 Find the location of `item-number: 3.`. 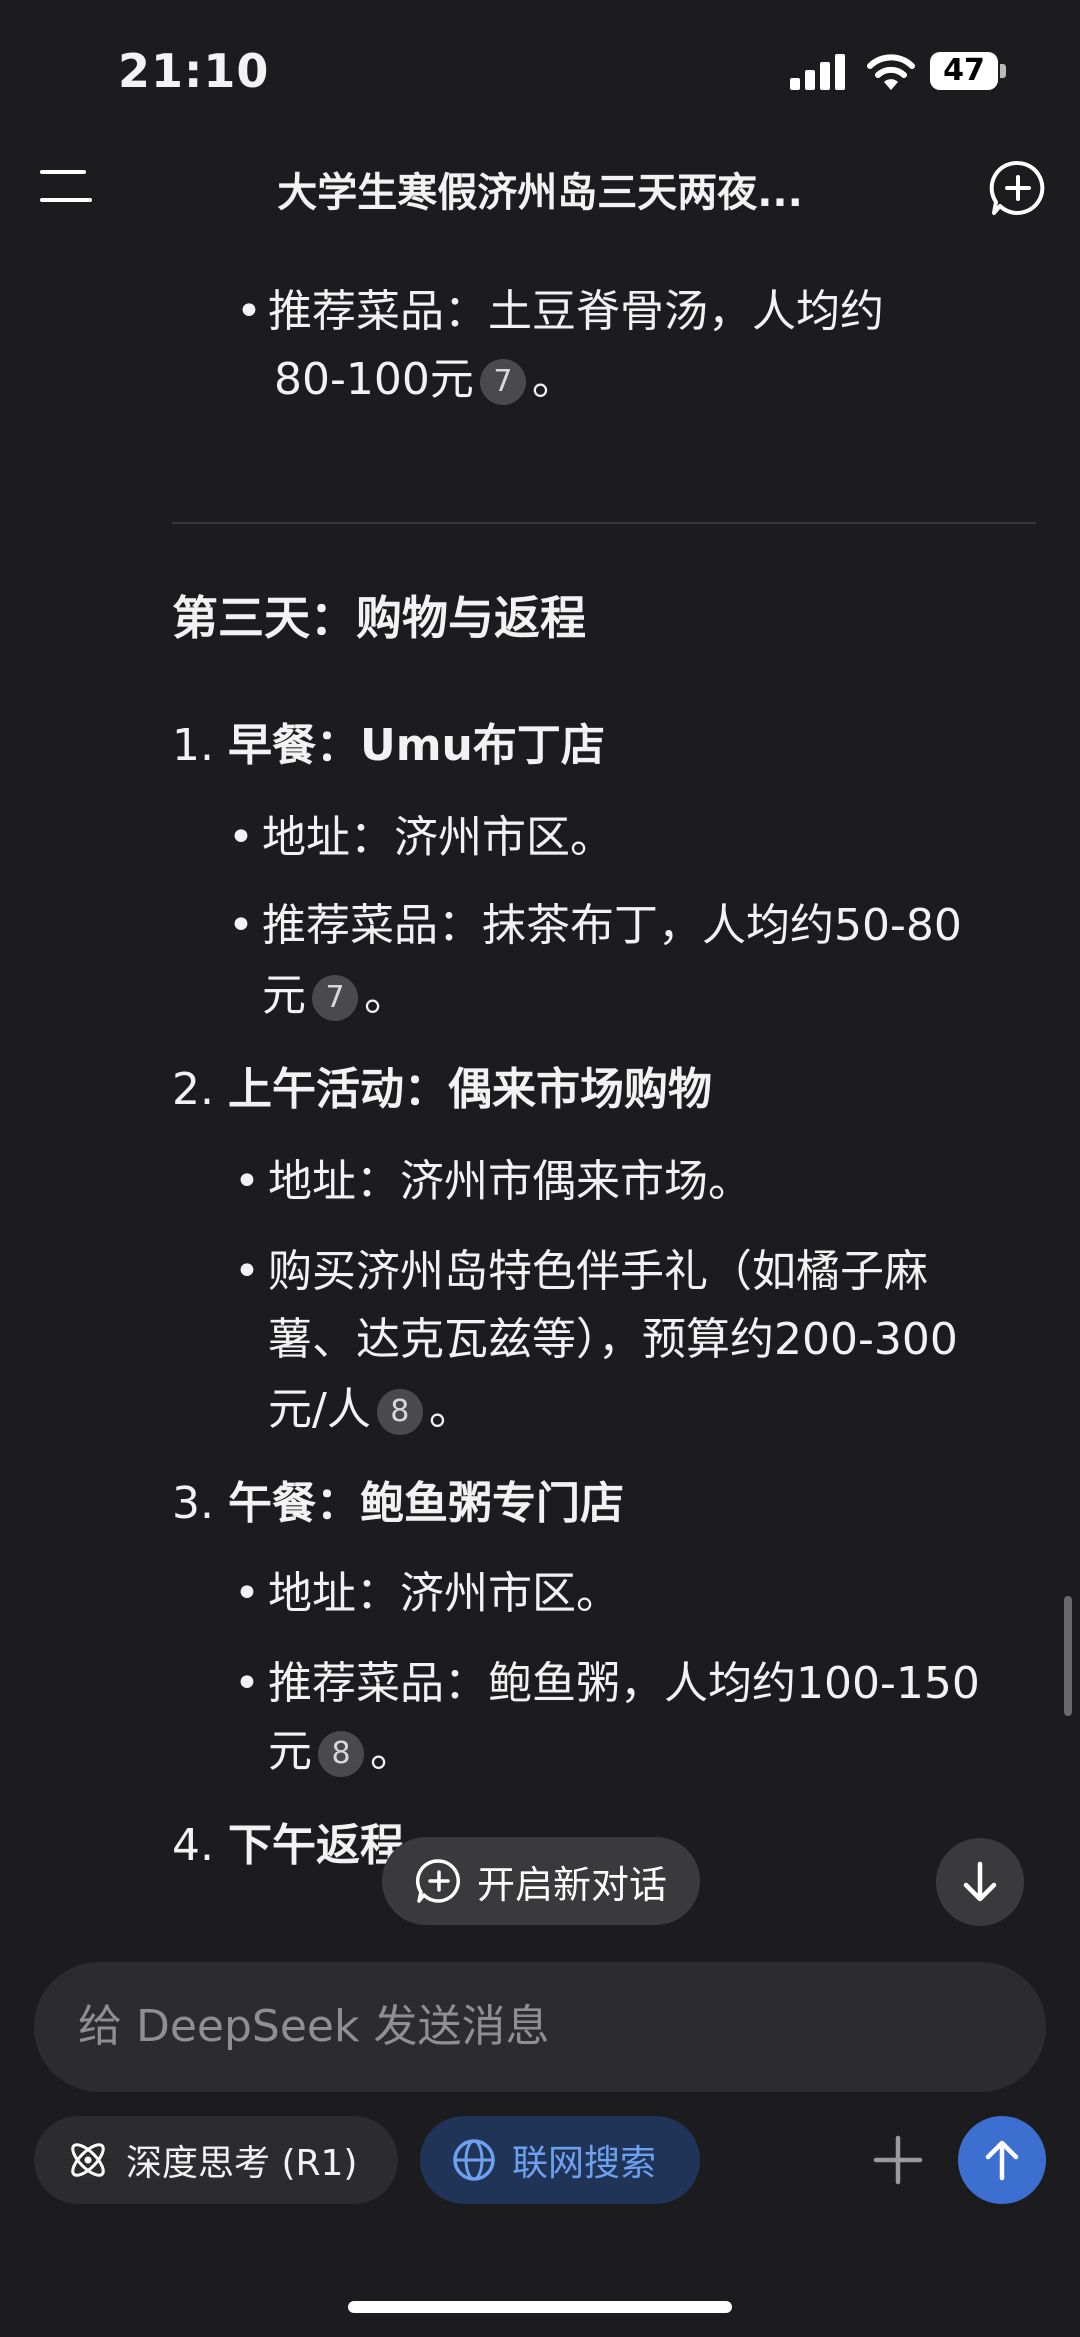

item-number: 3. is located at coordinates (193, 1503).